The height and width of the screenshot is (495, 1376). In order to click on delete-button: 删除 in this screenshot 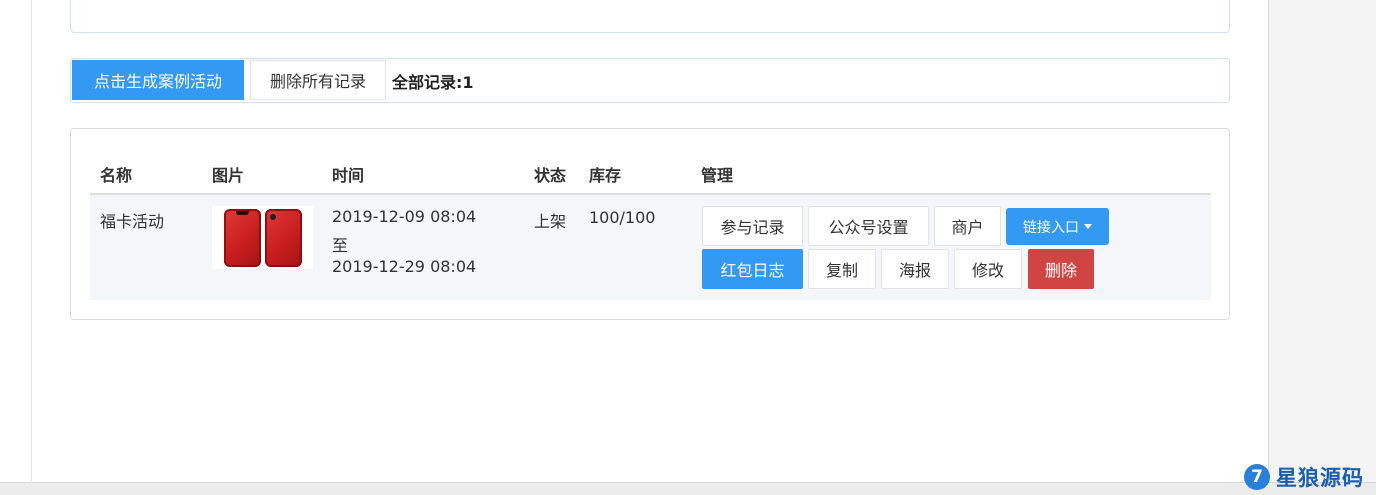, I will do `click(1061, 269)`.